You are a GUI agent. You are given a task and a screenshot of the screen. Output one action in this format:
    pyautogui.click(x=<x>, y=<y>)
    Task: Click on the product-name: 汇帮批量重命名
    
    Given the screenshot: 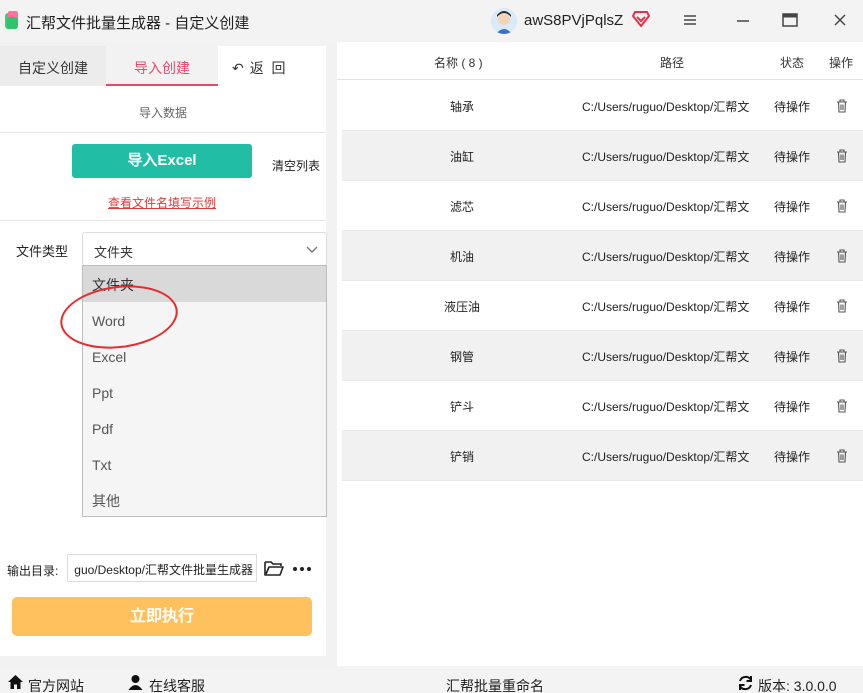 What is the action you would take?
    pyautogui.click(x=495, y=684)
    